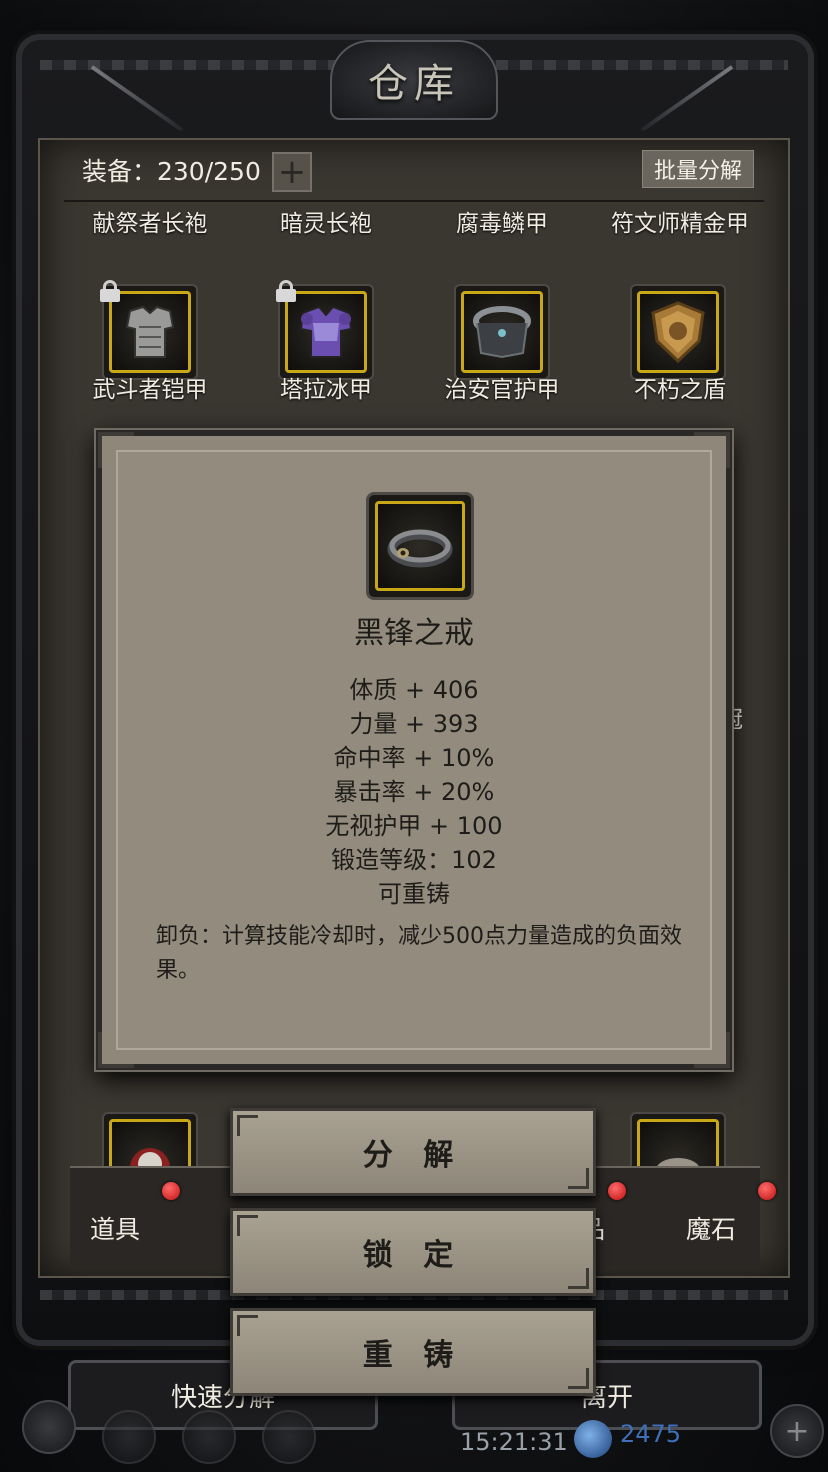 This screenshot has width=828, height=1472. Describe the element at coordinates (326, 387) in the screenshot. I see `item-name: 塔拉冰甲` at that location.